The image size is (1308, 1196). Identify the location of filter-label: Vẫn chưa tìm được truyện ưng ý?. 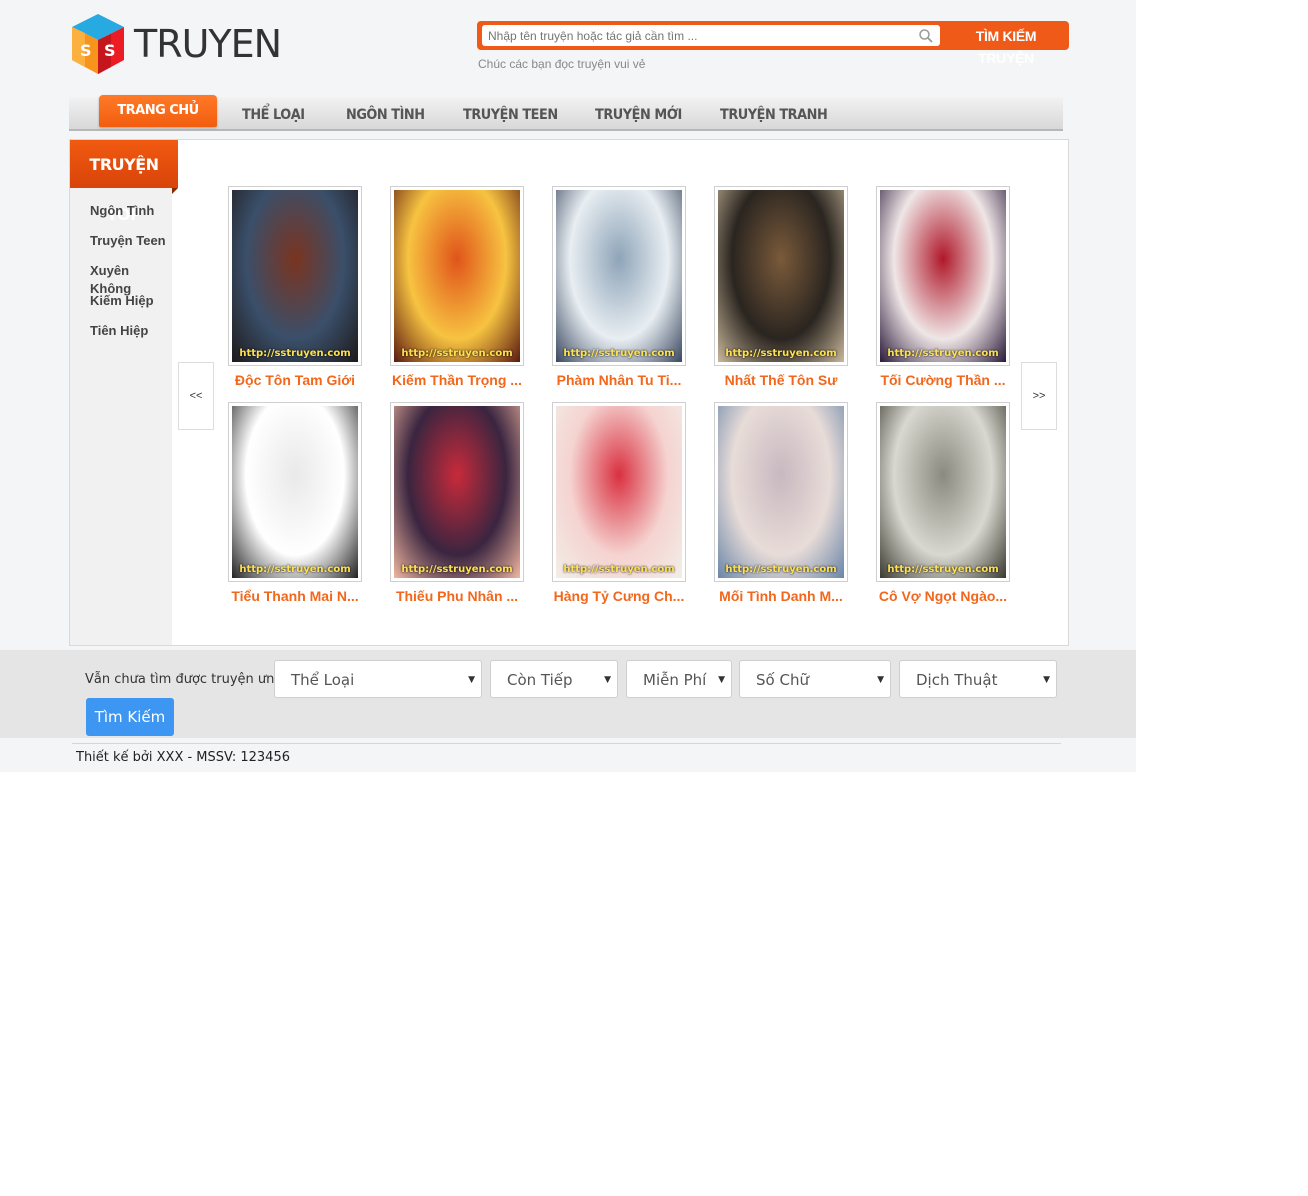
(193, 679).